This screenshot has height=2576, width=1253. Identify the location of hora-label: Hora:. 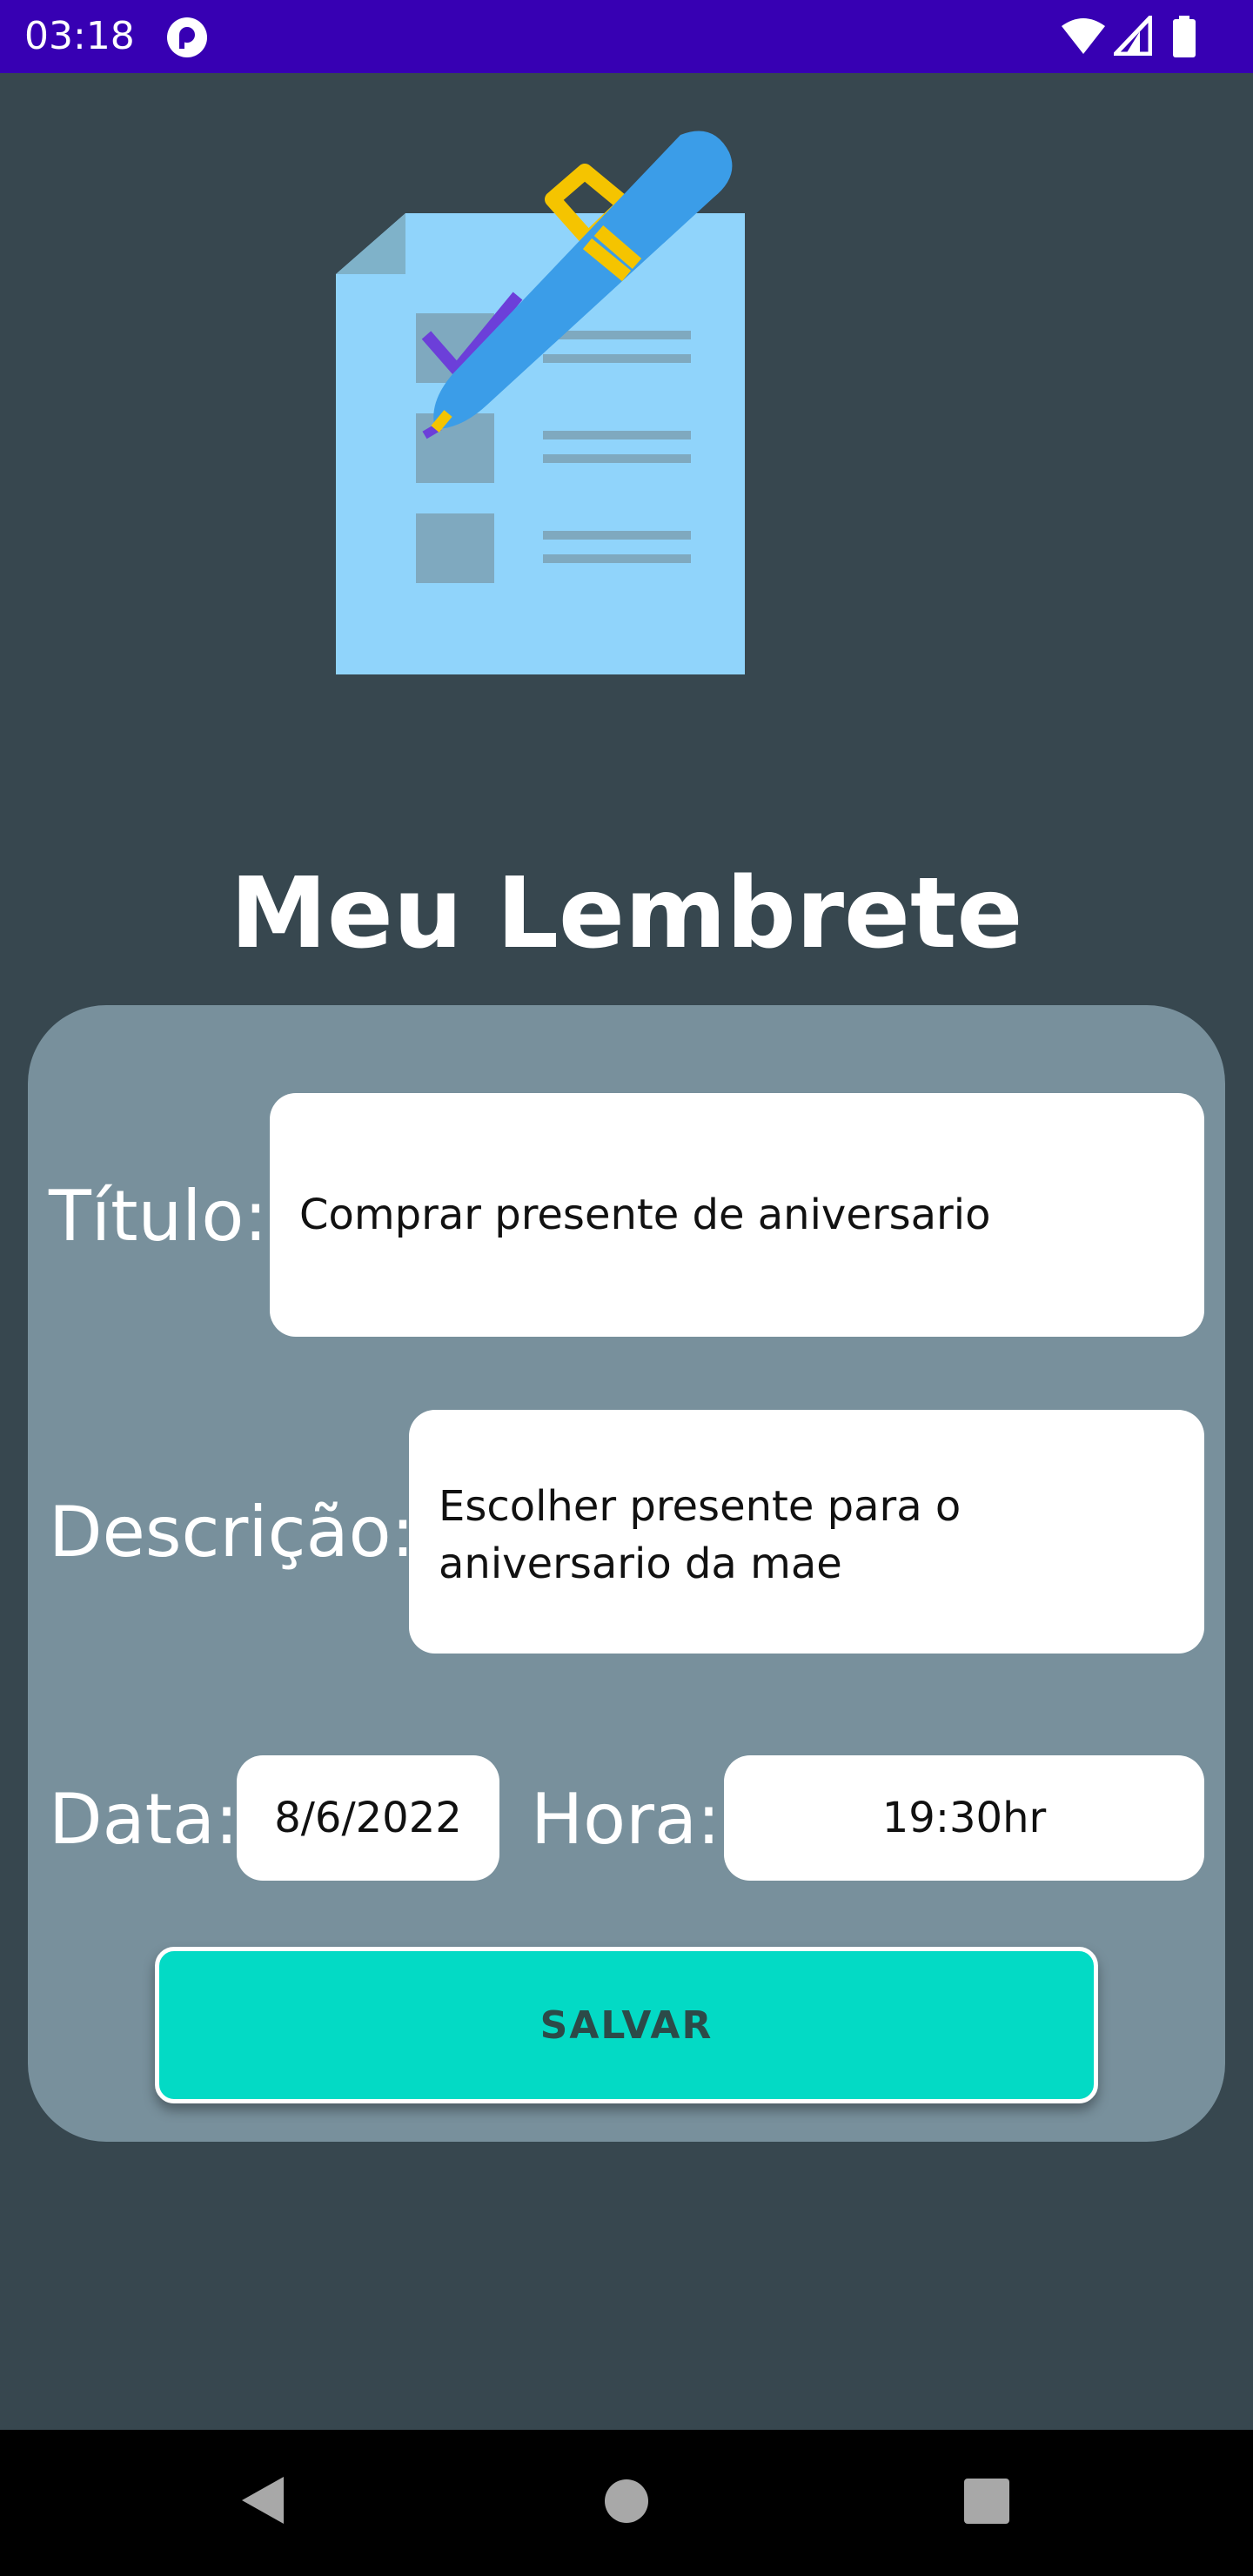
(625, 1819).